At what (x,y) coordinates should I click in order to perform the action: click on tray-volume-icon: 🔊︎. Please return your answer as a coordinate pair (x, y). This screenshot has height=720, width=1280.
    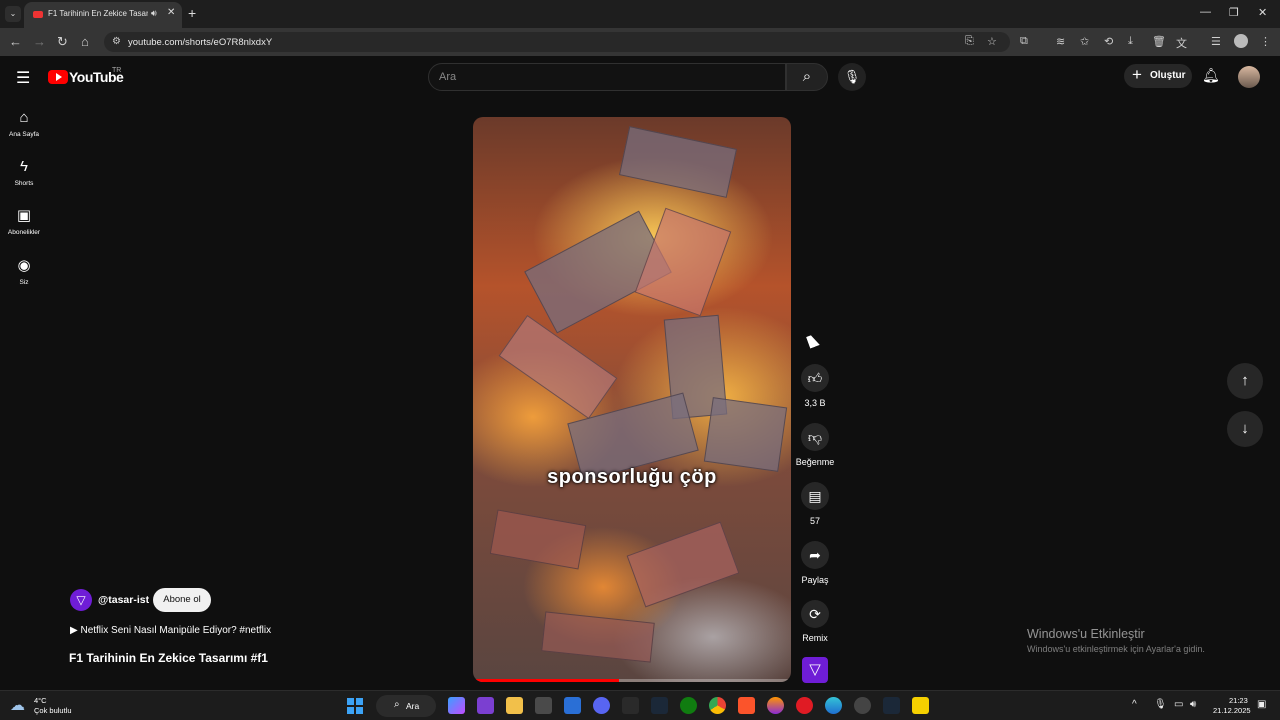
    Looking at the image, I should click on (1193, 704).